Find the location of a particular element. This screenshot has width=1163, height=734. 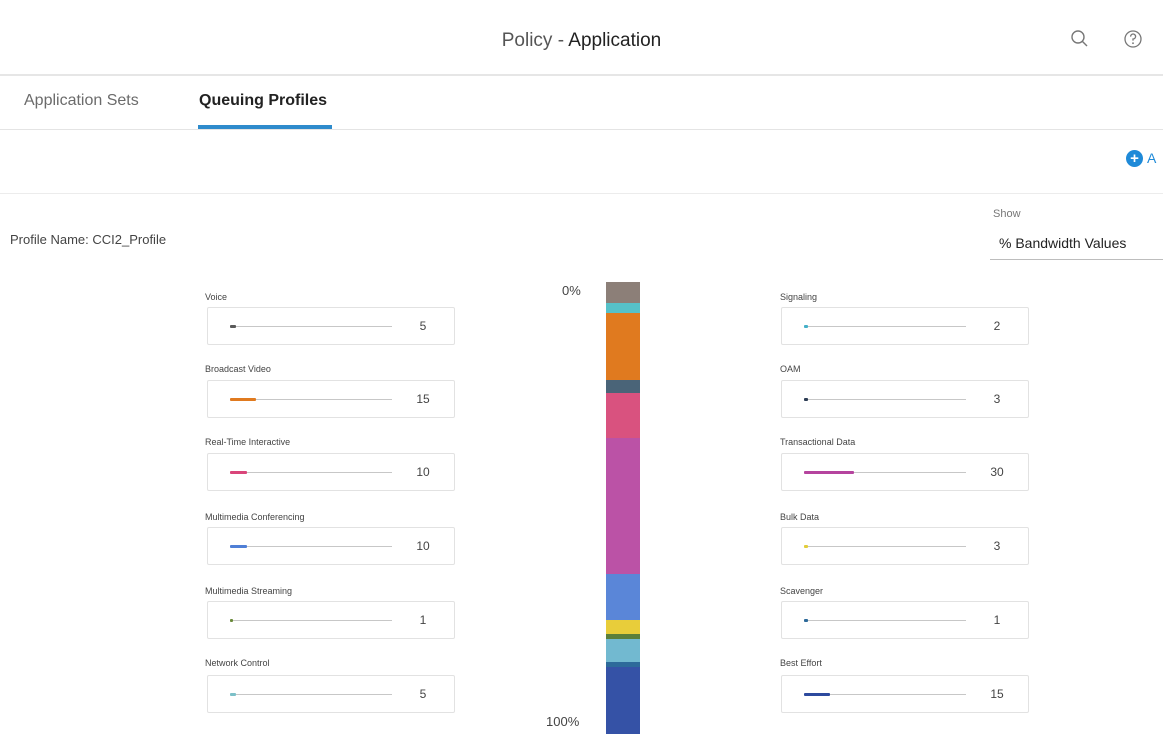

slider-value-scavenger: 1 is located at coordinates (997, 620).